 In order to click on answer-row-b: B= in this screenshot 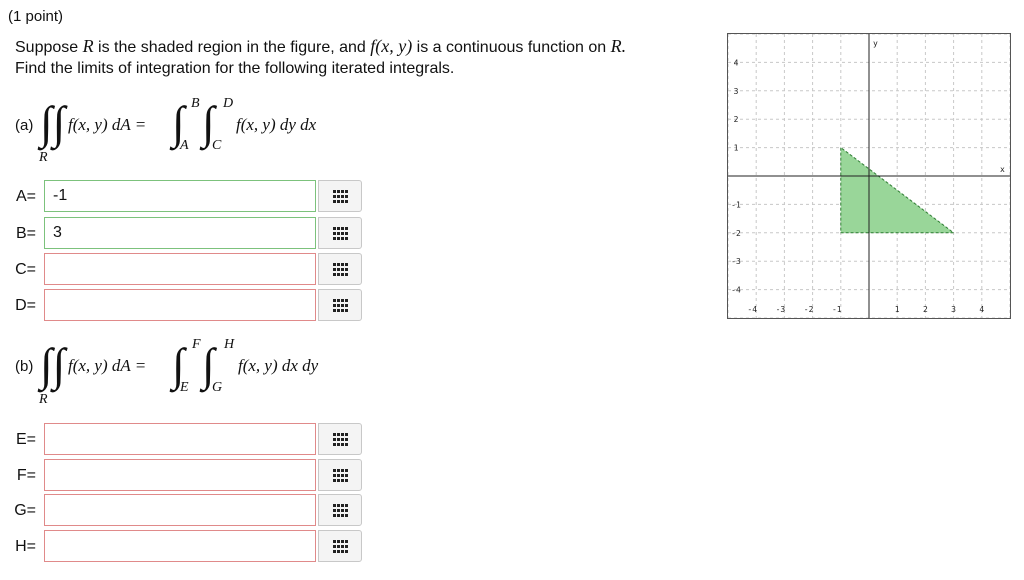, I will do `click(185, 233)`.